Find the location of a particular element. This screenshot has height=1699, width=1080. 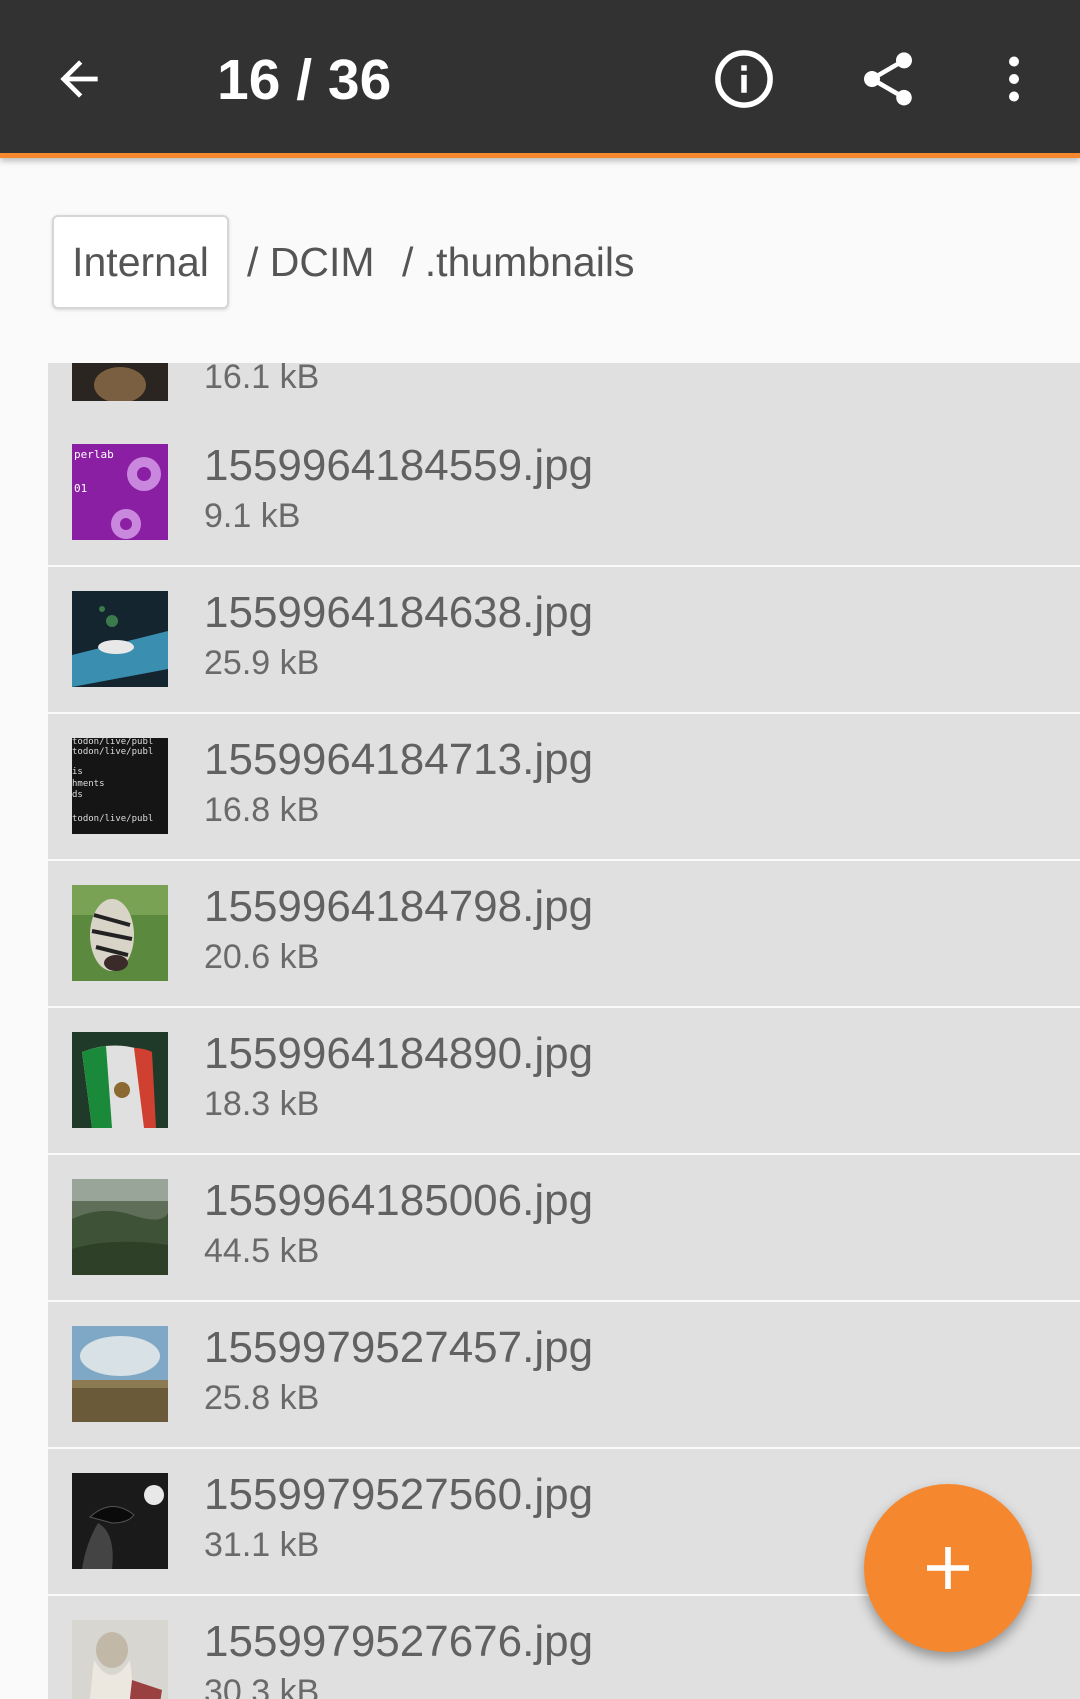

share-icon is located at coordinates (888, 79).